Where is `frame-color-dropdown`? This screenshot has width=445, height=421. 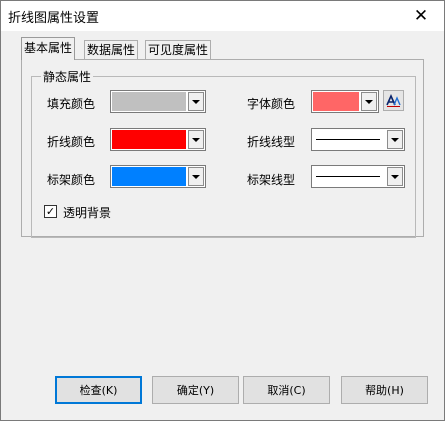
frame-color-dropdown is located at coordinates (158, 176).